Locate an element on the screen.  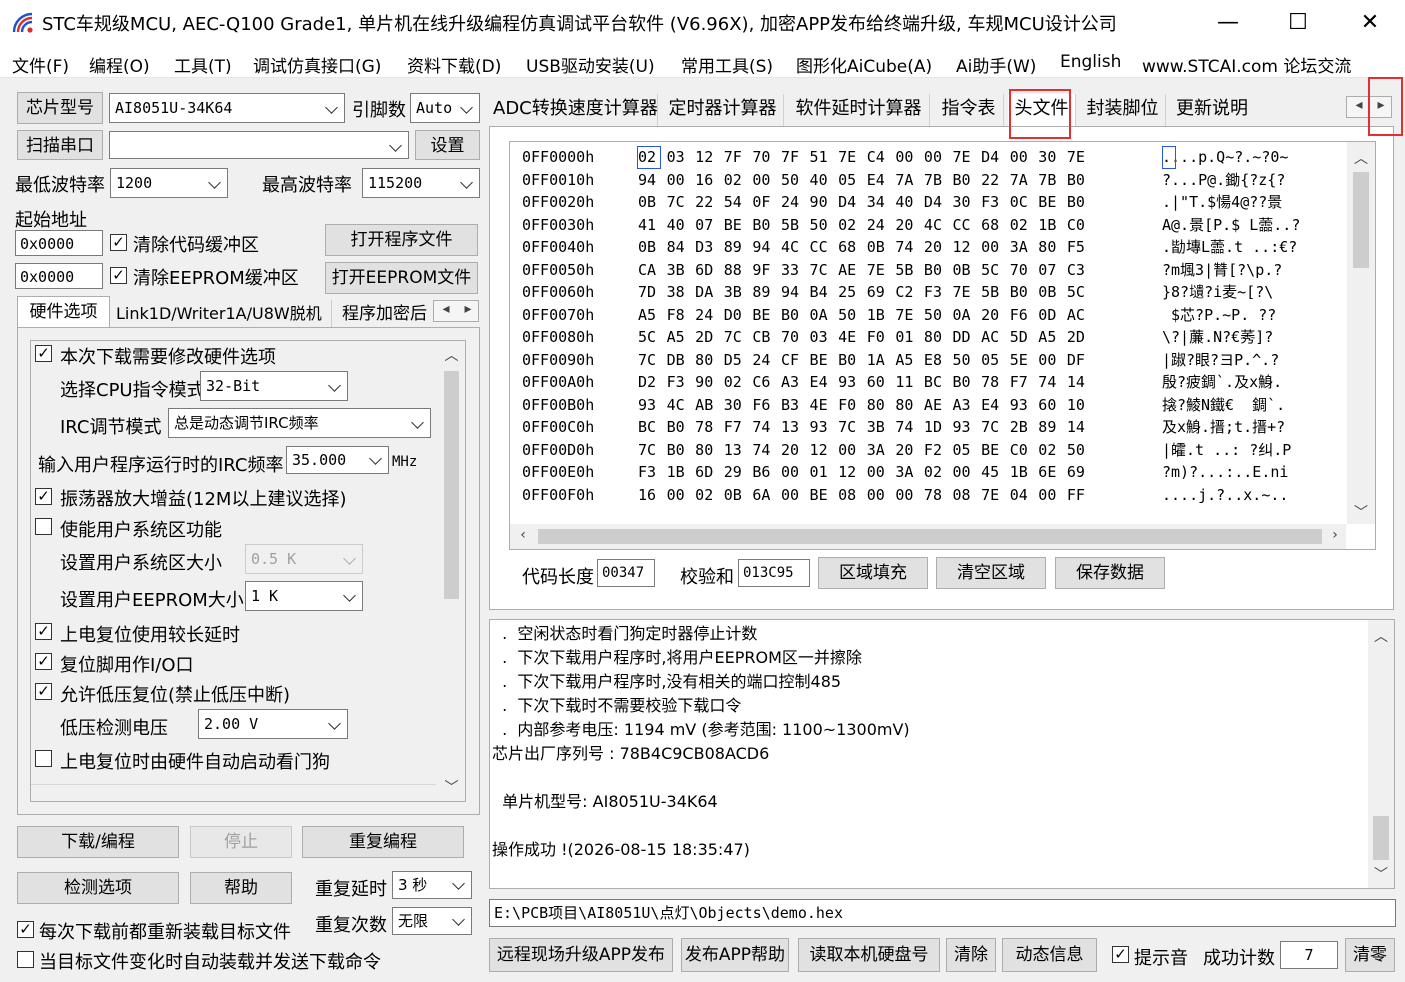
menu-downloads: 资料下载(D) is located at coordinates (454, 64).